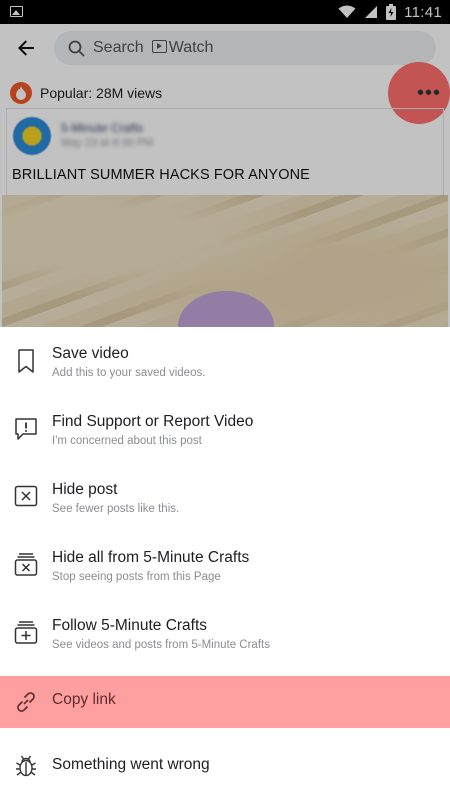  I want to click on bookmark-icon, so click(26, 361).